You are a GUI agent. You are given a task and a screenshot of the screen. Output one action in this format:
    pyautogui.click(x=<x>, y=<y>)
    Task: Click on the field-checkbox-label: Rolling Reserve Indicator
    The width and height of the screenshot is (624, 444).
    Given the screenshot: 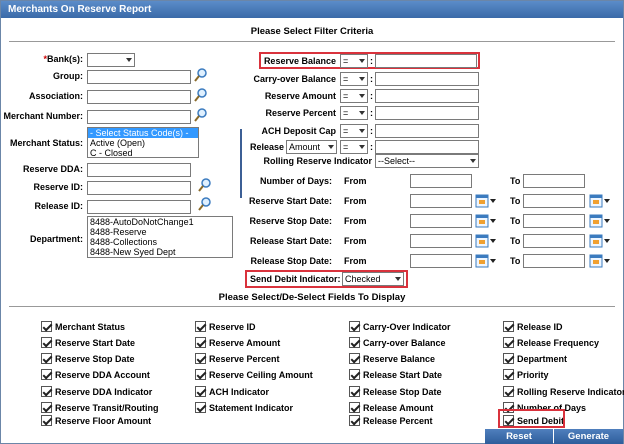 What is the action you would take?
    pyautogui.click(x=570, y=392)
    